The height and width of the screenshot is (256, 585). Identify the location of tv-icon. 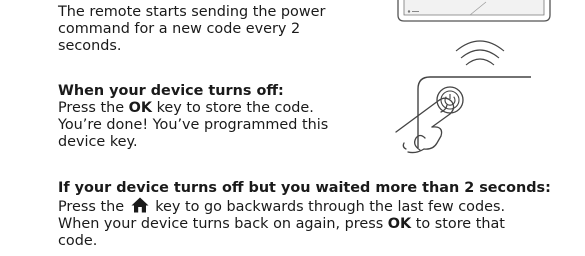
(474, 11).